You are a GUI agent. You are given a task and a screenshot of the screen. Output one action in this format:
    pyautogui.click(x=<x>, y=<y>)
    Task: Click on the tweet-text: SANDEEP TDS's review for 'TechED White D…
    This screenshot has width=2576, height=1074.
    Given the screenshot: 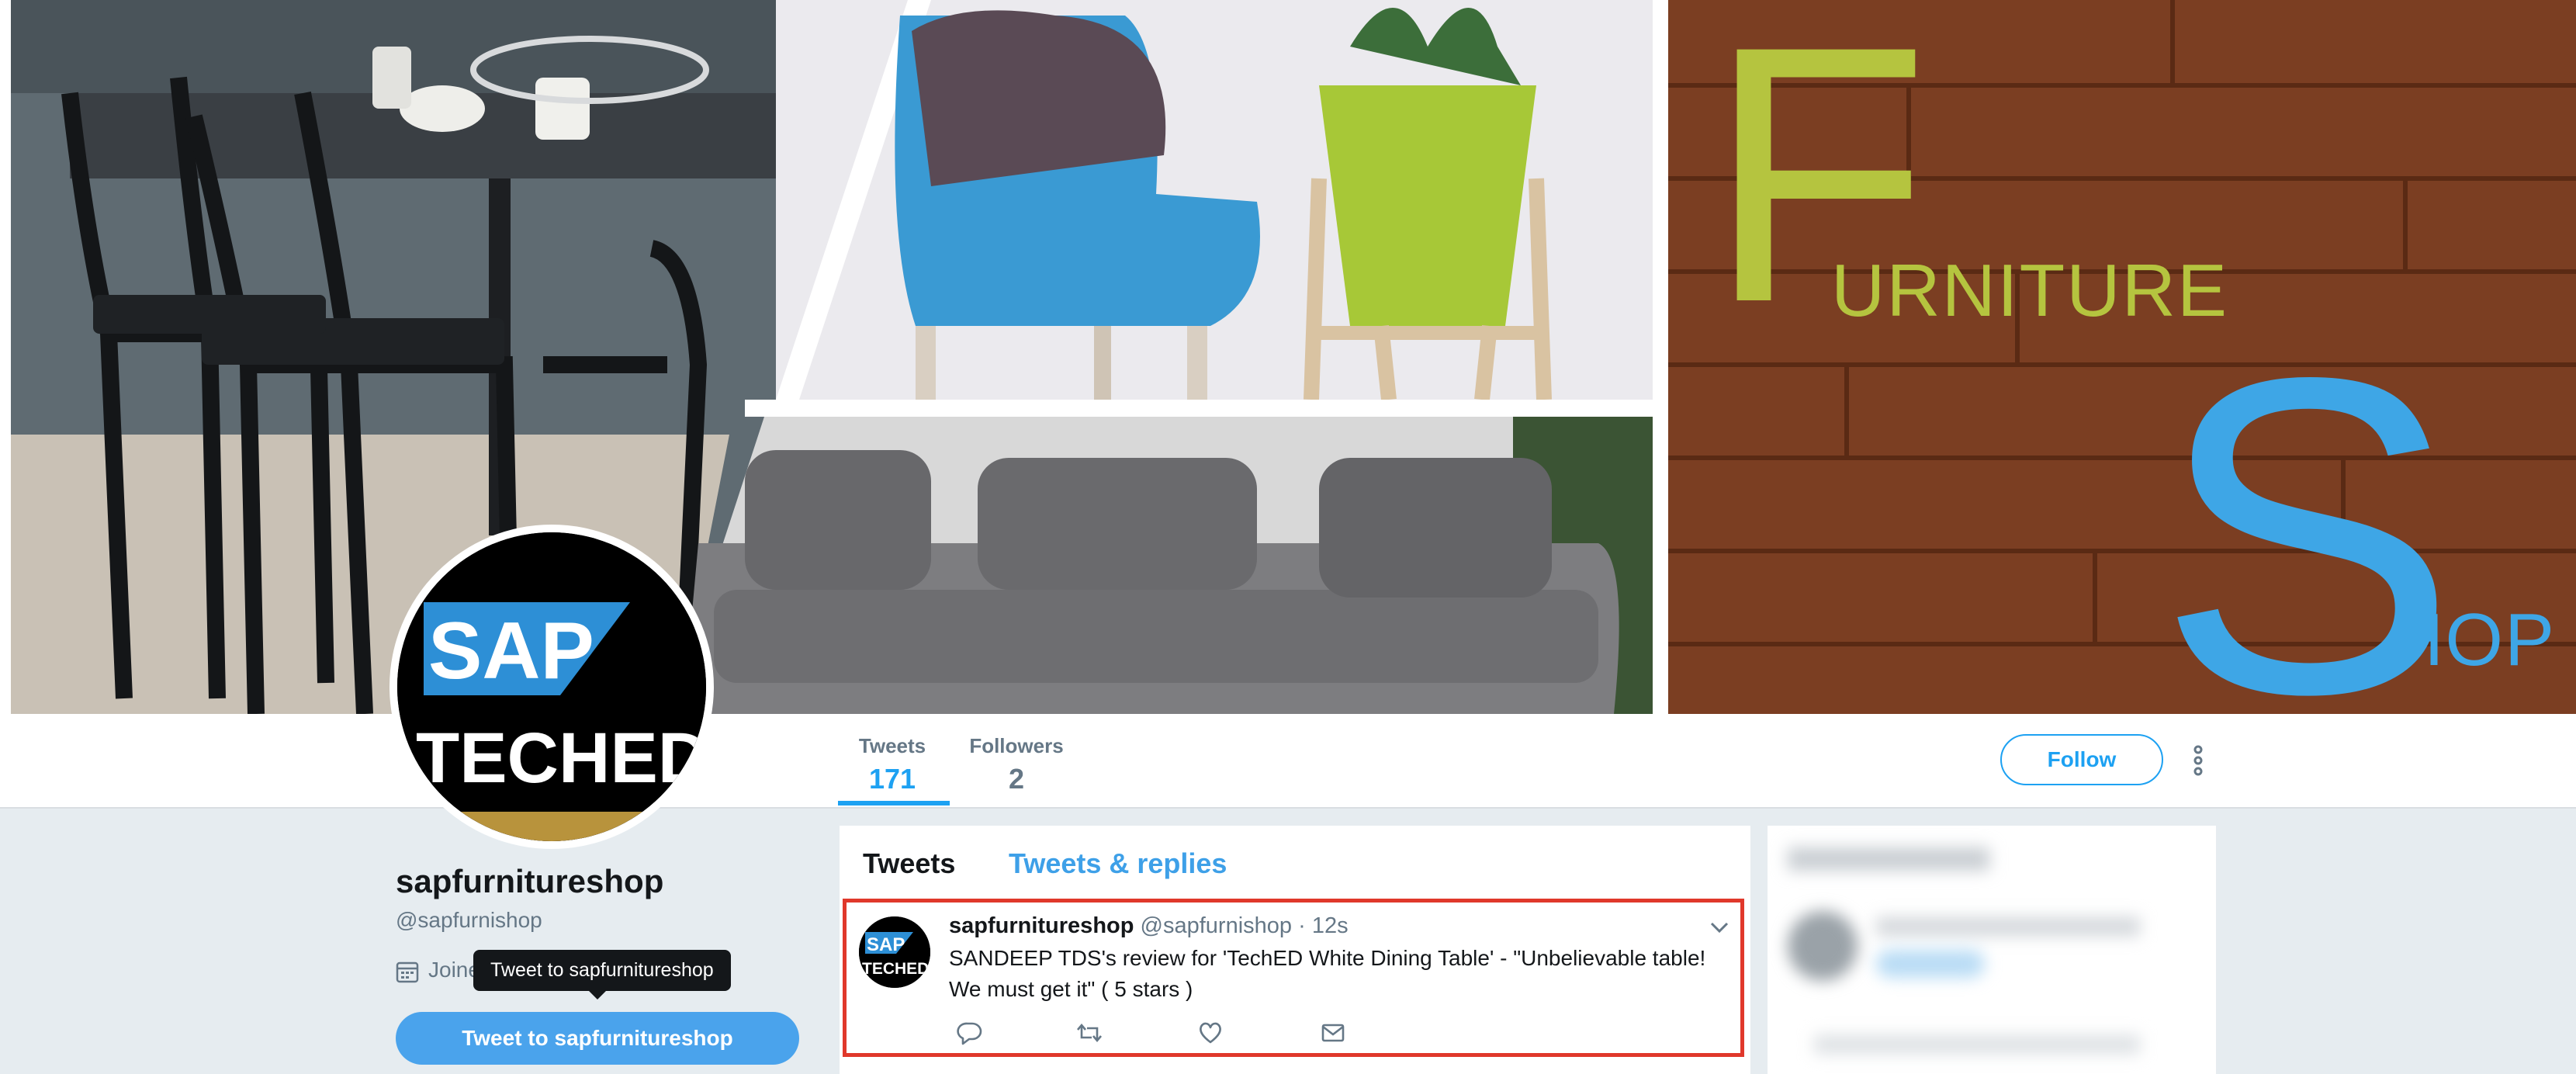 What is the action you would take?
    pyautogui.click(x=1327, y=973)
    